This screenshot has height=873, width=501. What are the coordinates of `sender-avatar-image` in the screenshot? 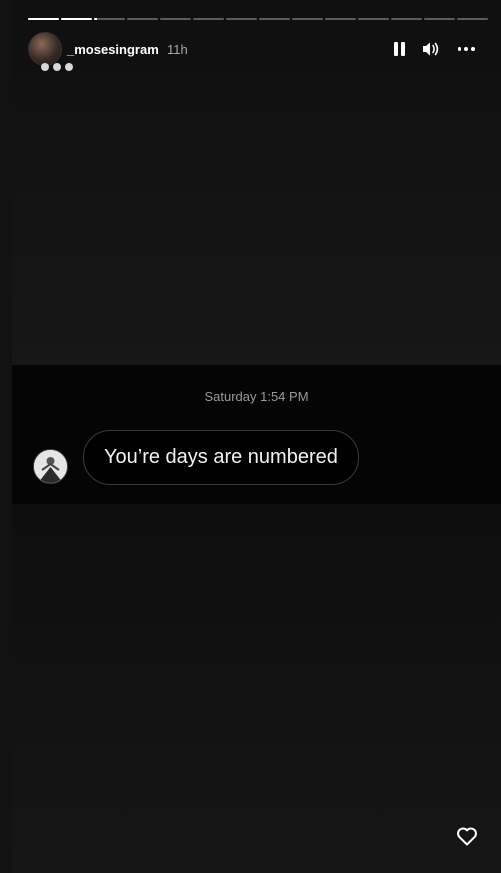 It's located at (50, 466).